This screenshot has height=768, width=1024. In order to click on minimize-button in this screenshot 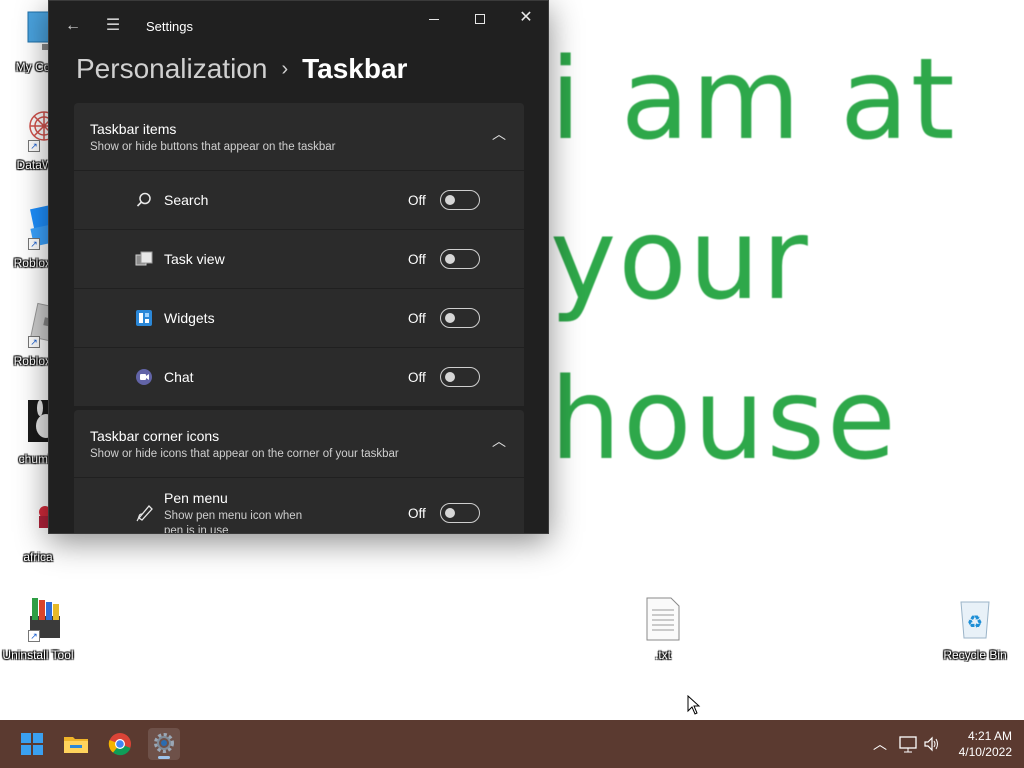, I will do `click(434, 18)`.